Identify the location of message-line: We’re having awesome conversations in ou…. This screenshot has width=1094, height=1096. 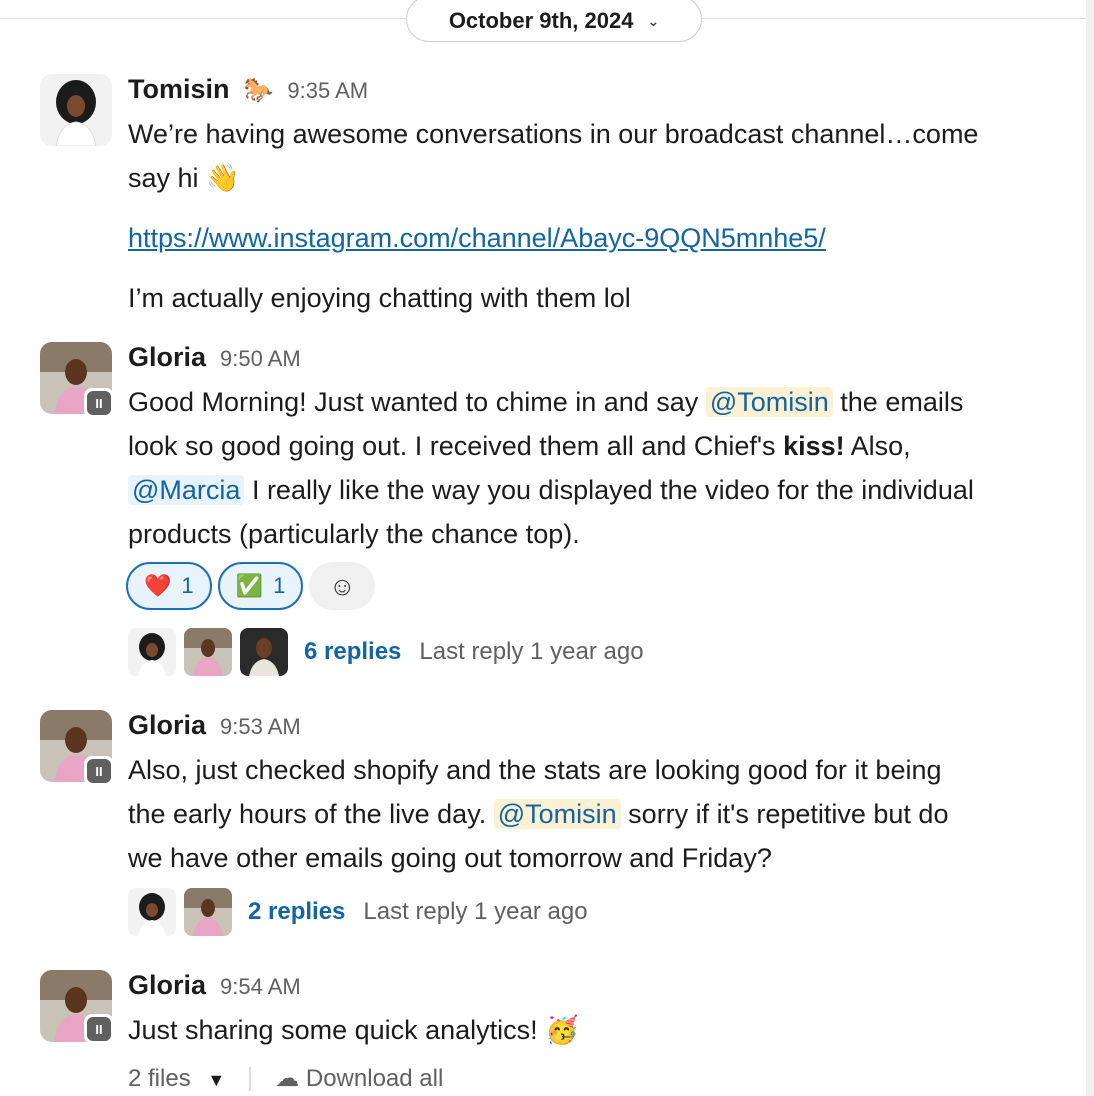
(553, 134).